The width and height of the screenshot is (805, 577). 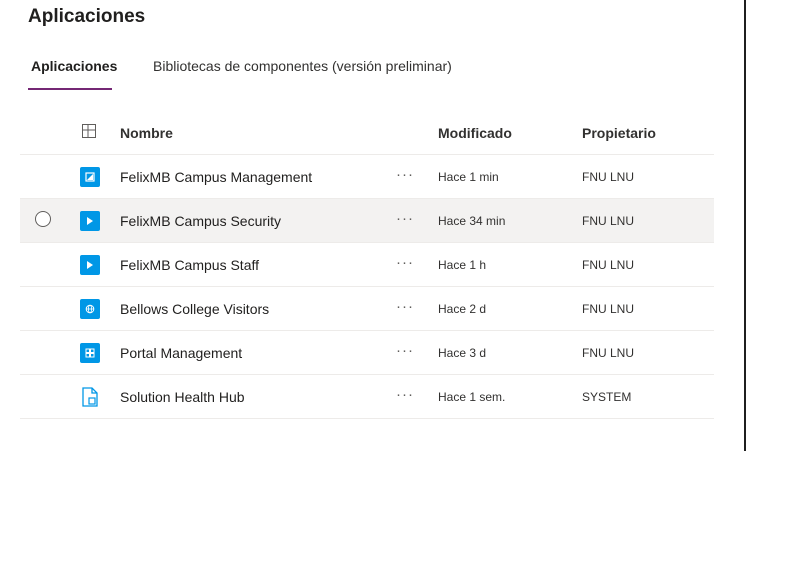 I want to click on table-header: Nombre Modificado Propietario, so click(x=367, y=133).